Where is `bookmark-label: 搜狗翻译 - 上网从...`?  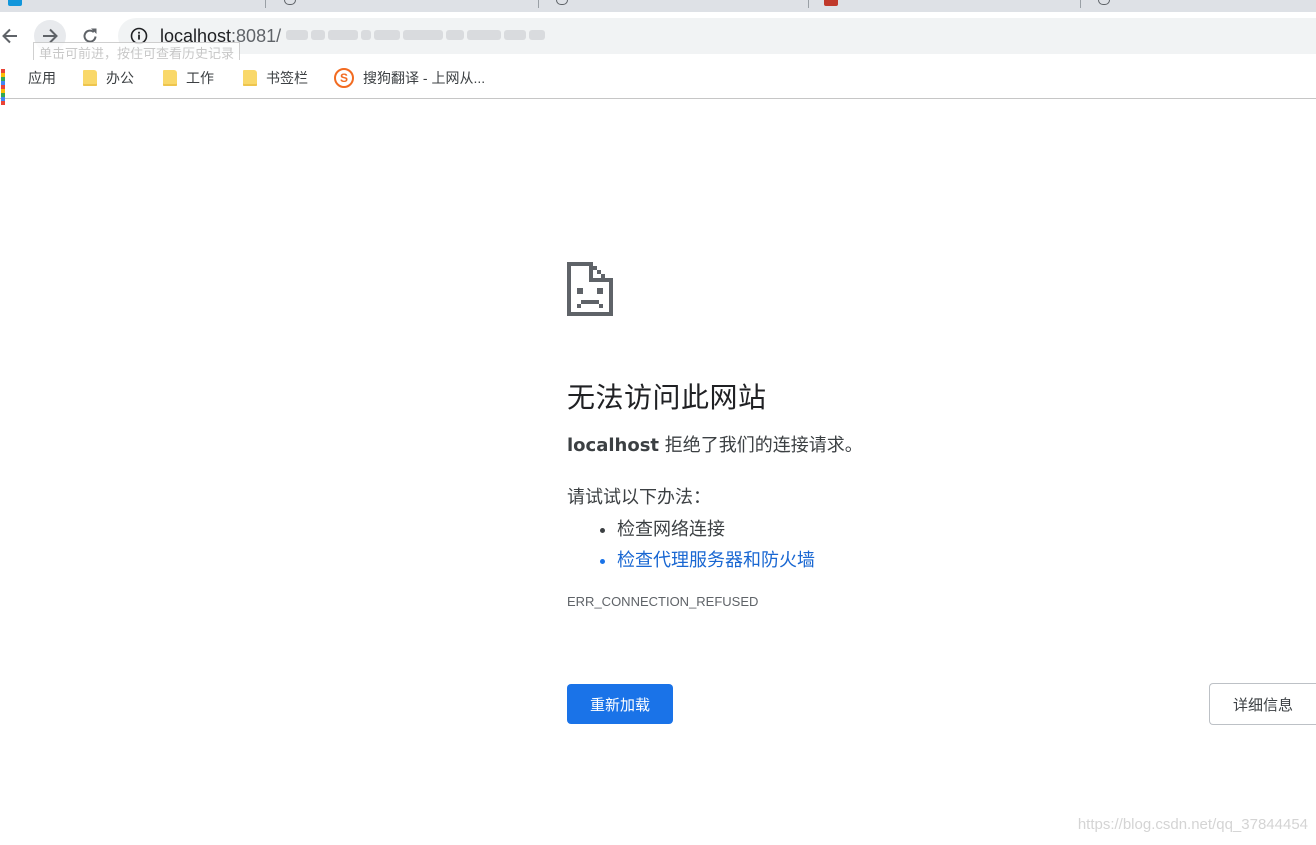 bookmark-label: 搜狗翻译 - 上网从... is located at coordinates (424, 78).